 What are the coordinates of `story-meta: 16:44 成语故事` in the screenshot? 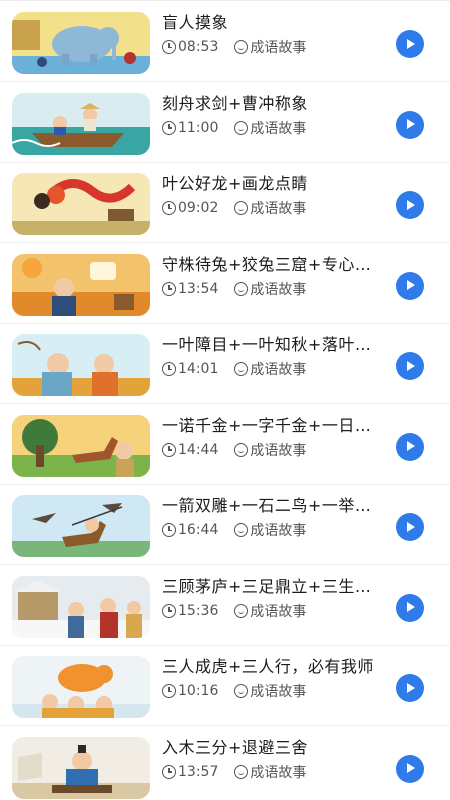 It's located at (234, 530).